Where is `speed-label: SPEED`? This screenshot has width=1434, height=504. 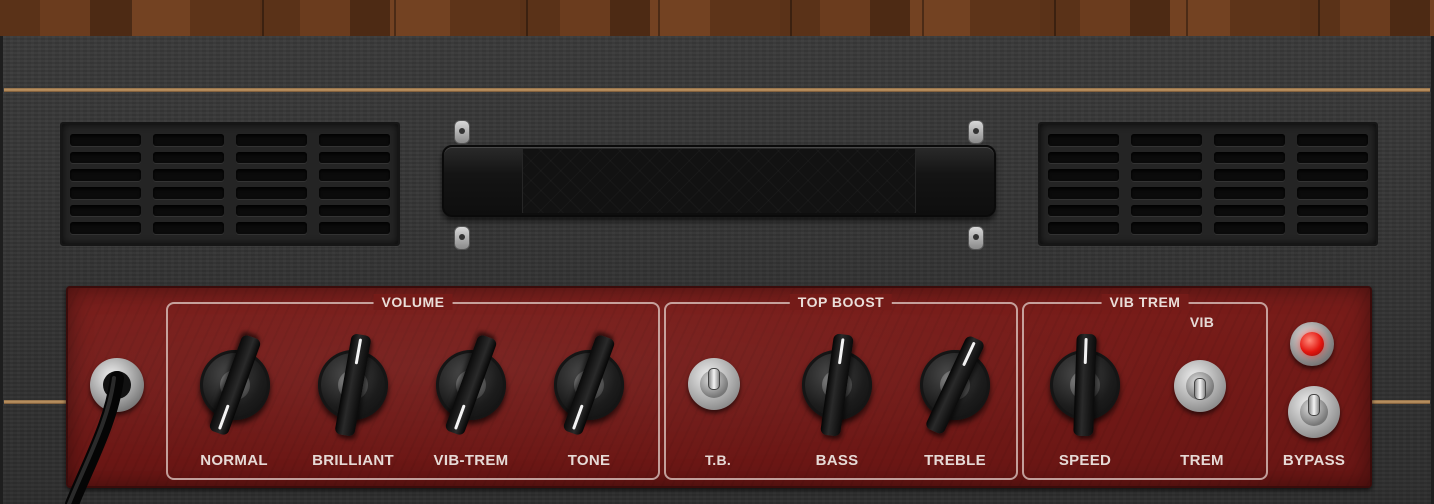 speed-label: SPEED is located at coordinates (1085, 460).